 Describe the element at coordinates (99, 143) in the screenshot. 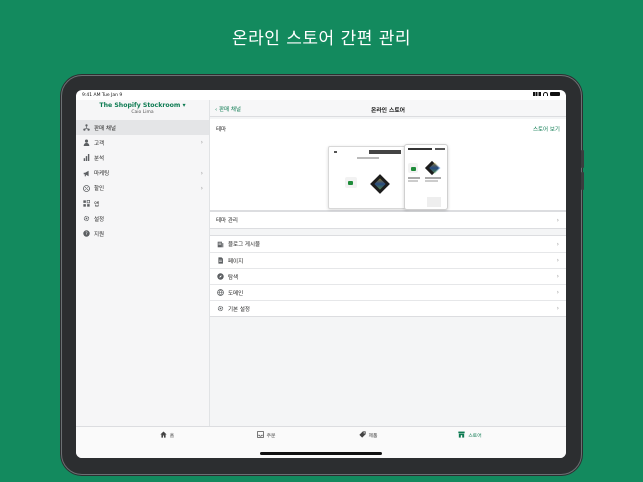

I see `sidebar-item-label: 고객` at that location.